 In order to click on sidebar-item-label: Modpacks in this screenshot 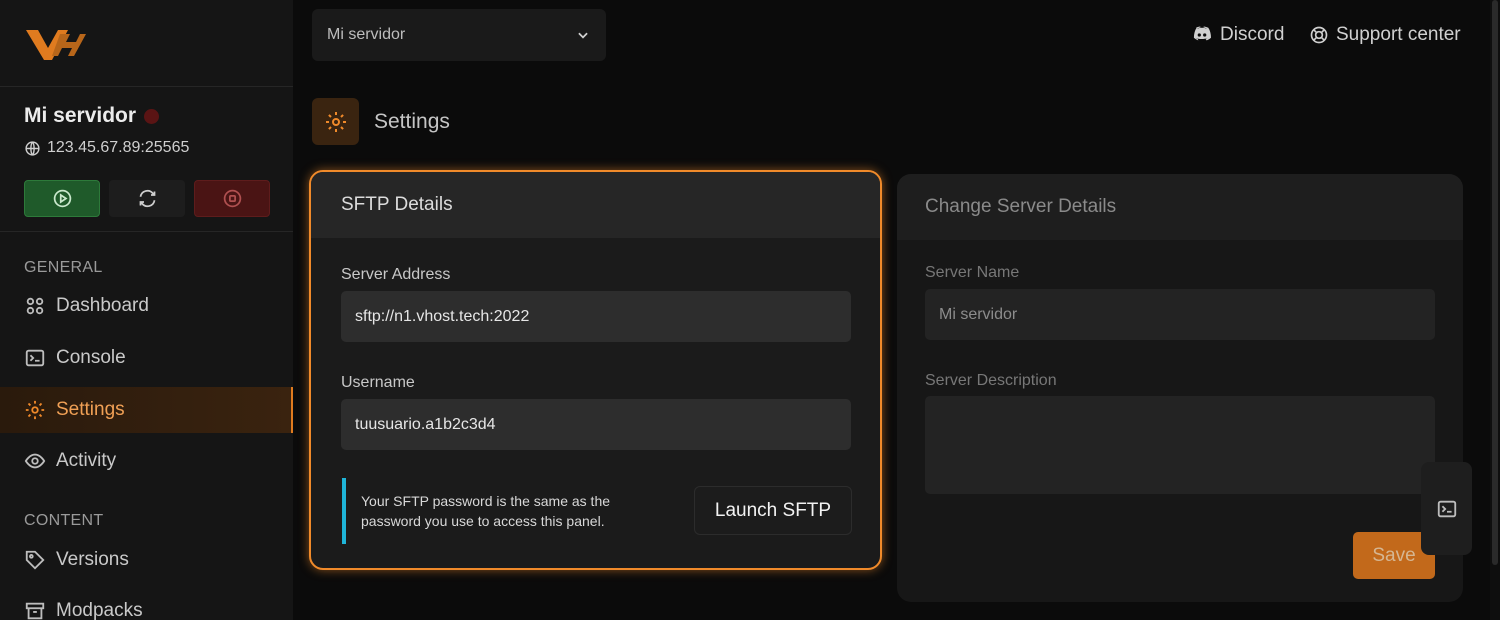, I will do `click(99, 610)`.